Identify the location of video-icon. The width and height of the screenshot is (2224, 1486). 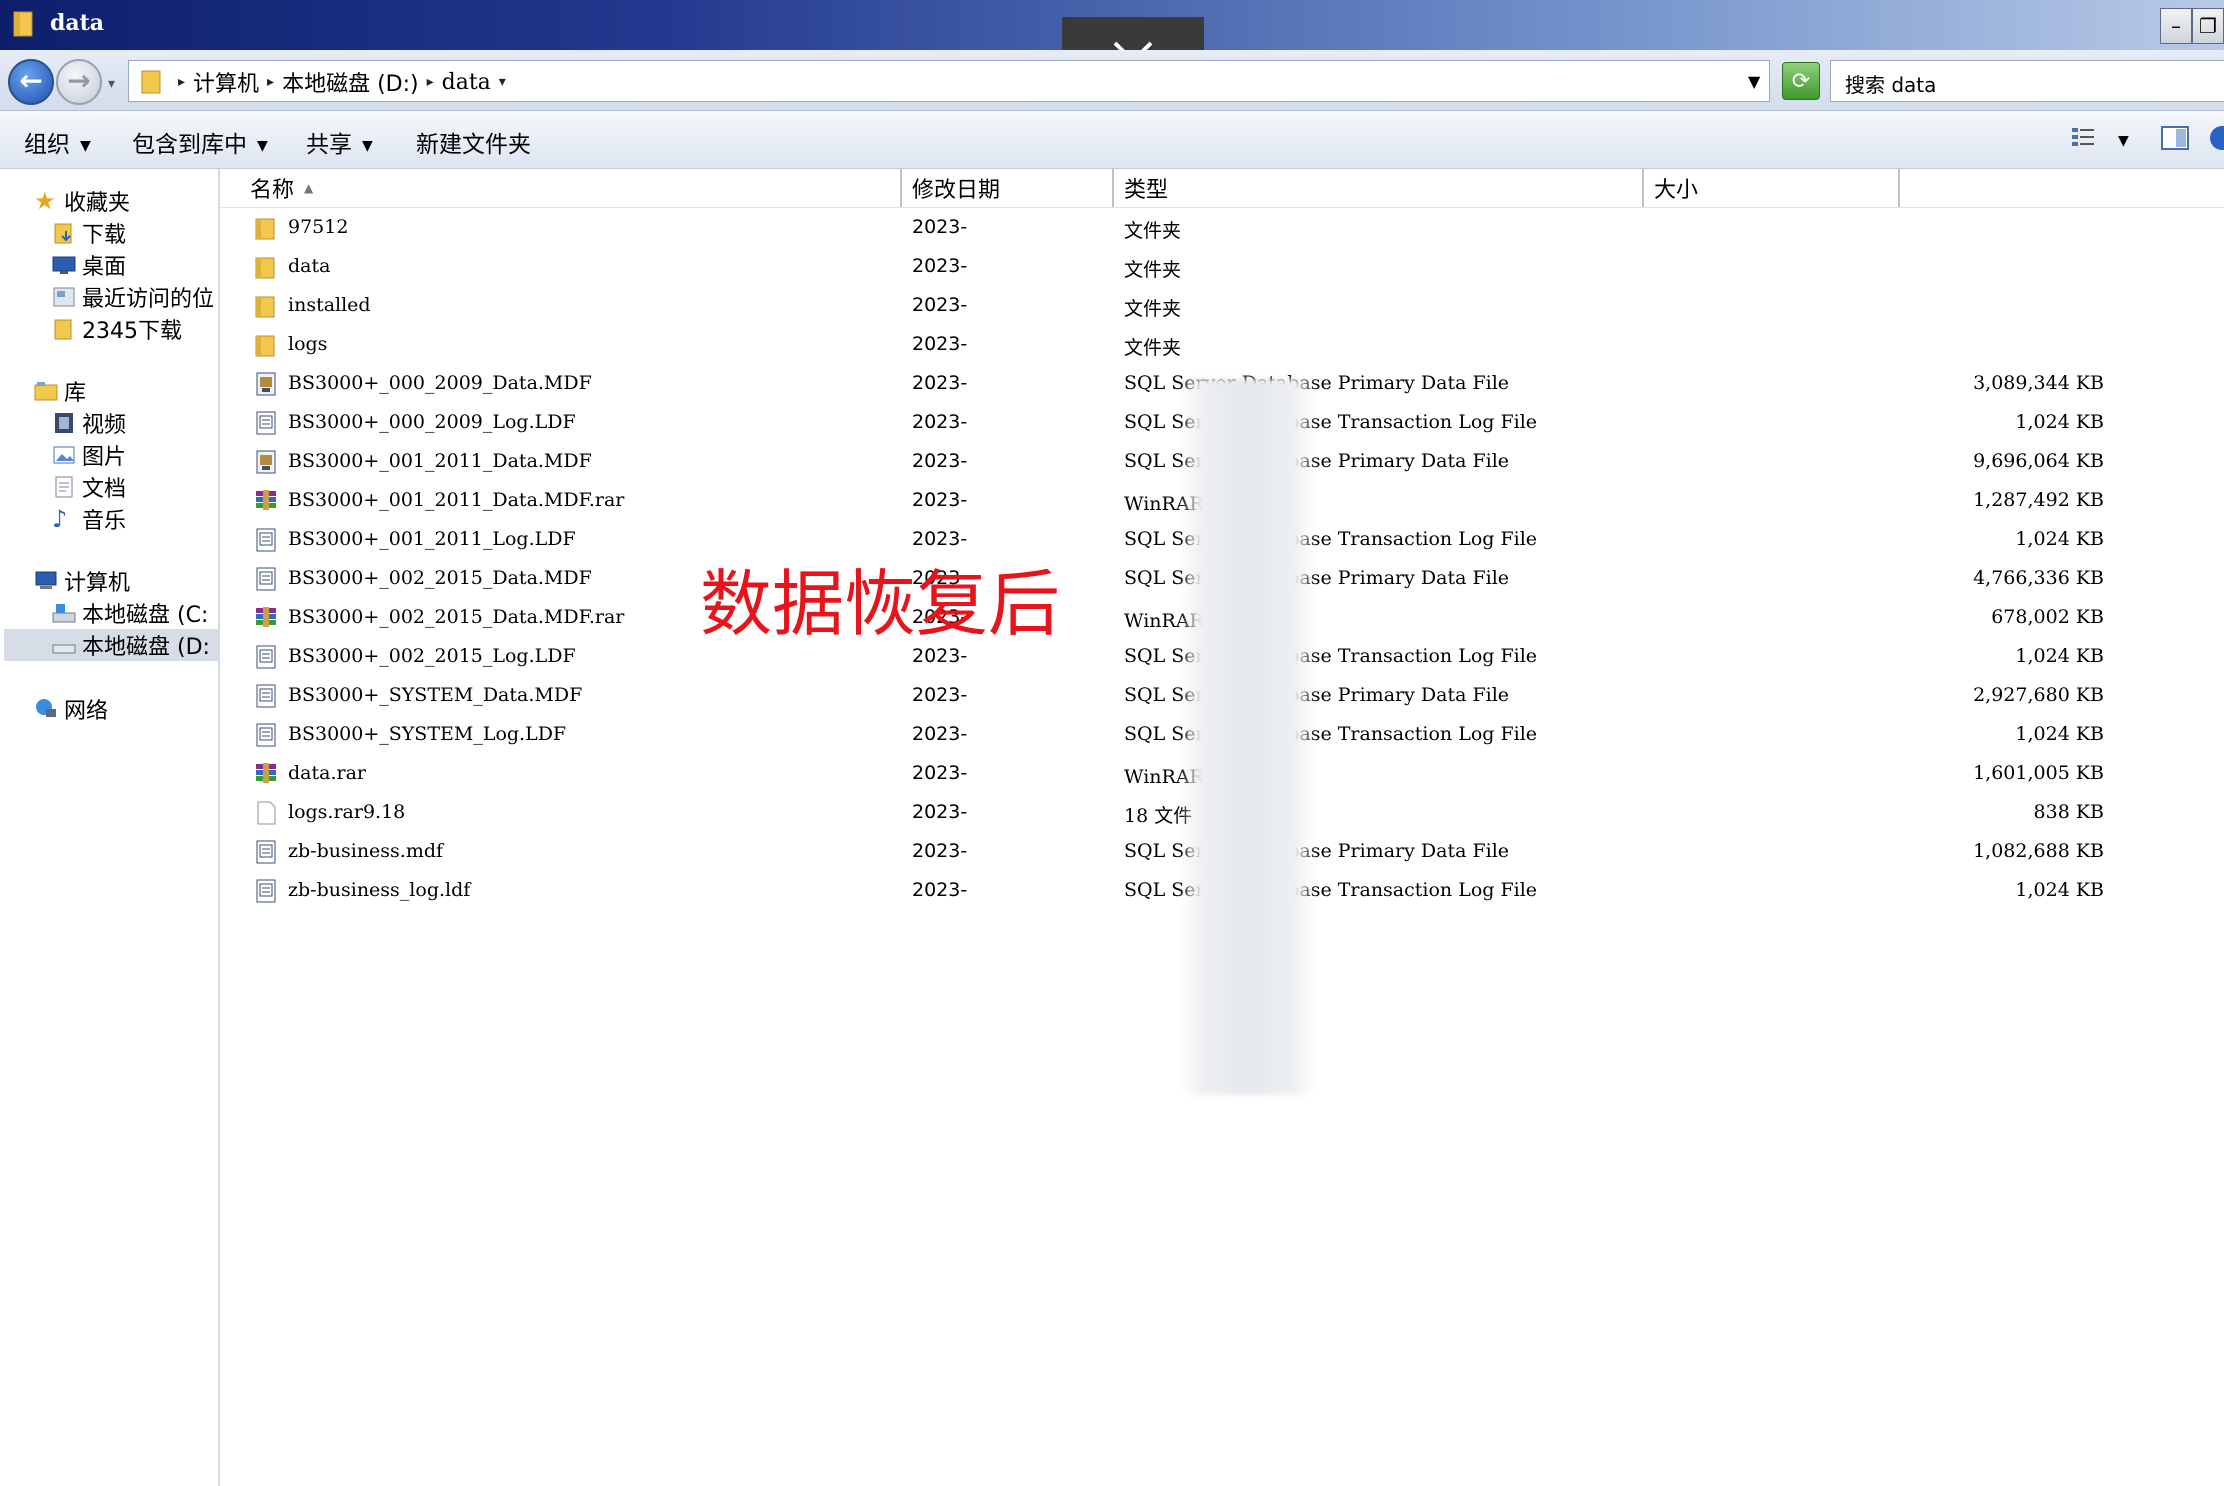
(64, 423).